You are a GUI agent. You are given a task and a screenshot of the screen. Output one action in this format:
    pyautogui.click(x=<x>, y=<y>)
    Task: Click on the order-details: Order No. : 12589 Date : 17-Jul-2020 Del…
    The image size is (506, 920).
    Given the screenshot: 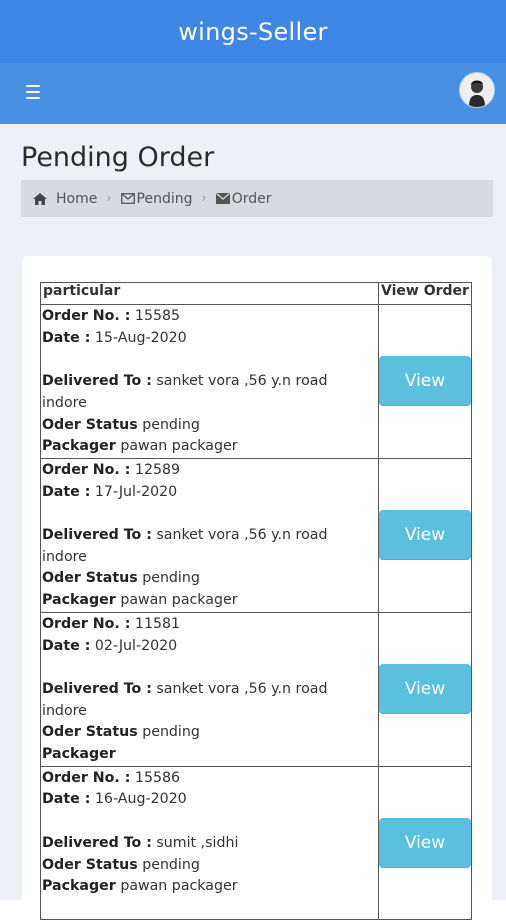 What is the action you would take?
    pyautogui.click(x=209, y=535)
    